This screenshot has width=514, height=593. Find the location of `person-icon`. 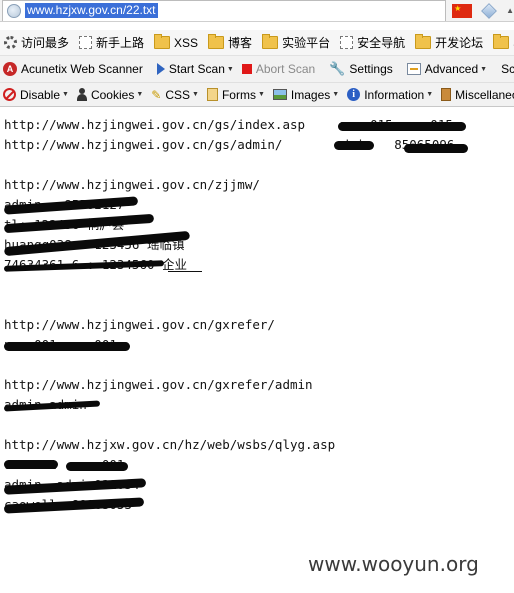

person-icon is located at coordinates (81, 94).